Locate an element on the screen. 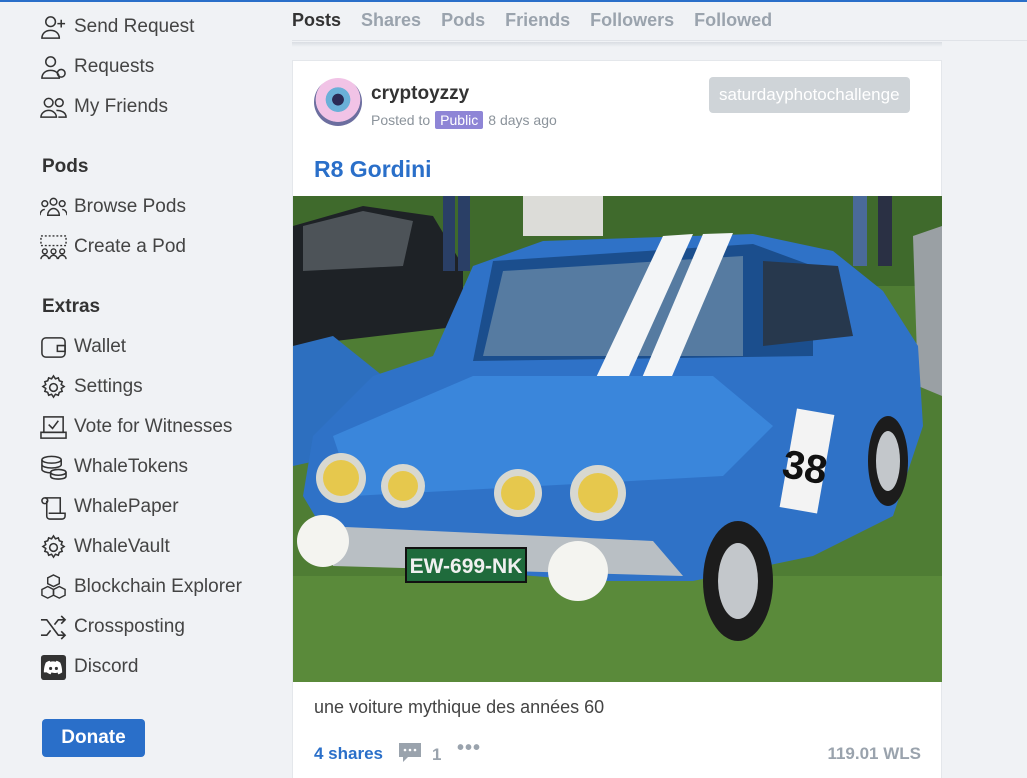 This screenshot has width=1027, height=778. post-author: cryptoyzzy is located at coordinates (420, 94).